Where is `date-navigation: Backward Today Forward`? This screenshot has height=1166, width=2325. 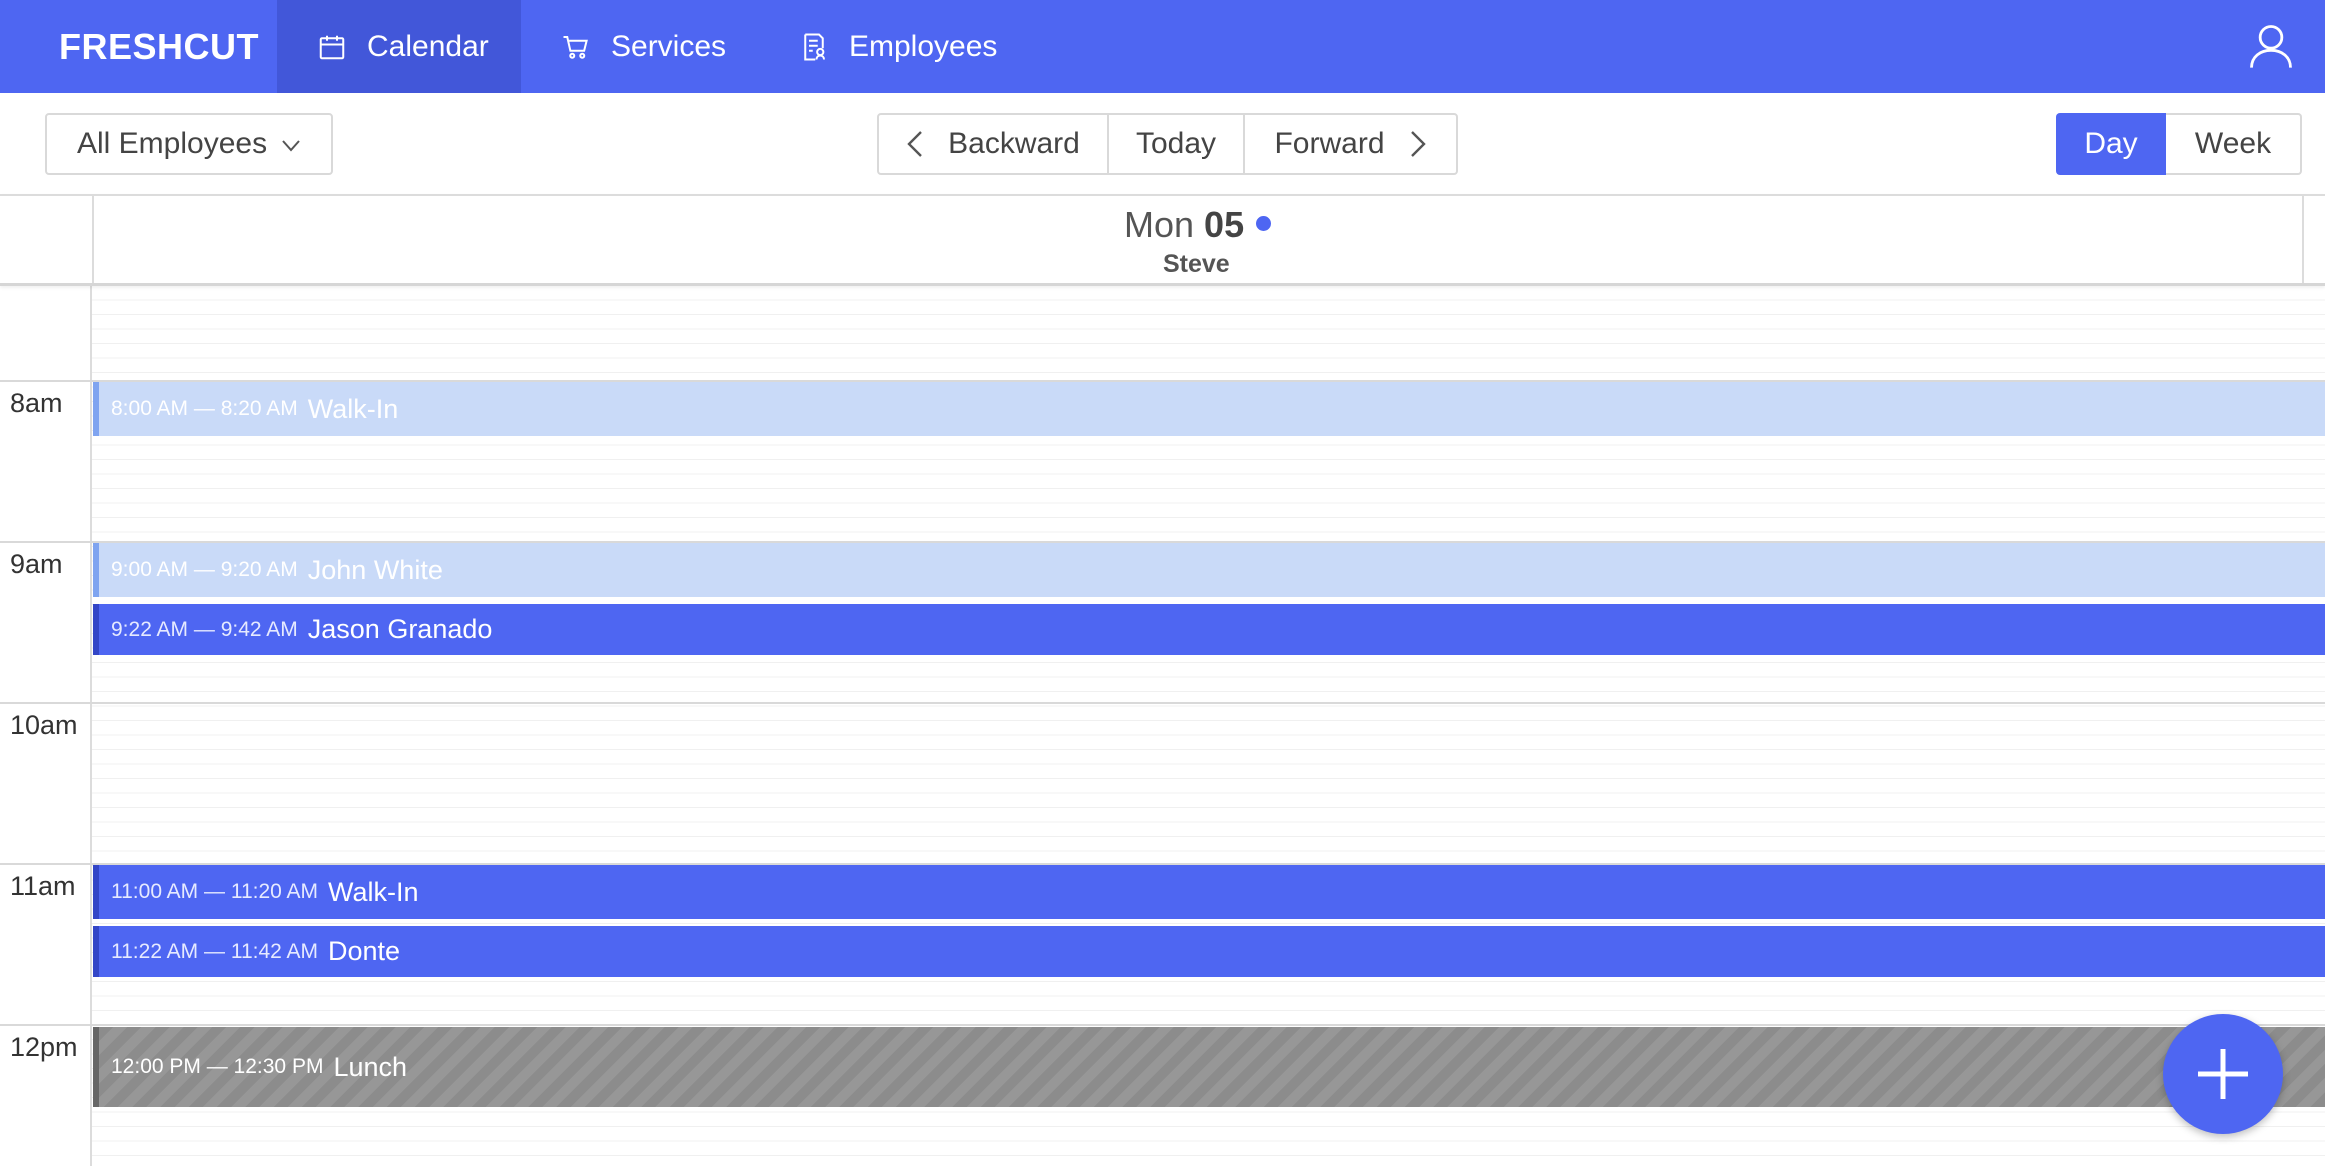
date-navigation: Backward Today Forward is located at coordinates (1167, 144).